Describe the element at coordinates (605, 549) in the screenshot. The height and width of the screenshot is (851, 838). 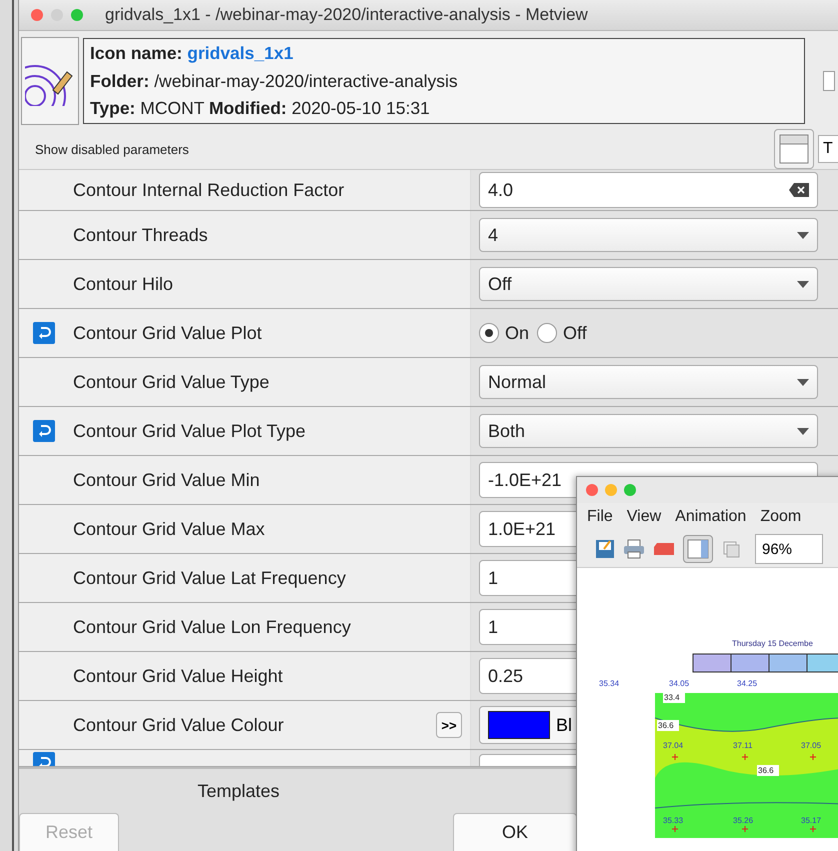
I see `save-icon` at that location.